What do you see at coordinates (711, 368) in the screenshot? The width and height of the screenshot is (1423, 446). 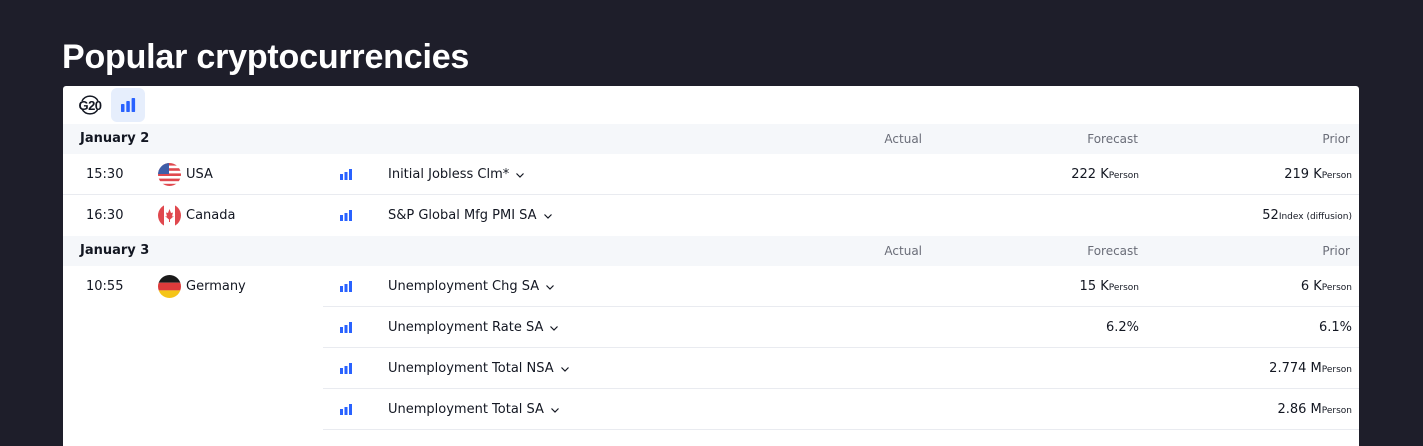 I see `event-row: Unemployment Total NSA 2.774 MPerson` at bounding box center [711, 368].